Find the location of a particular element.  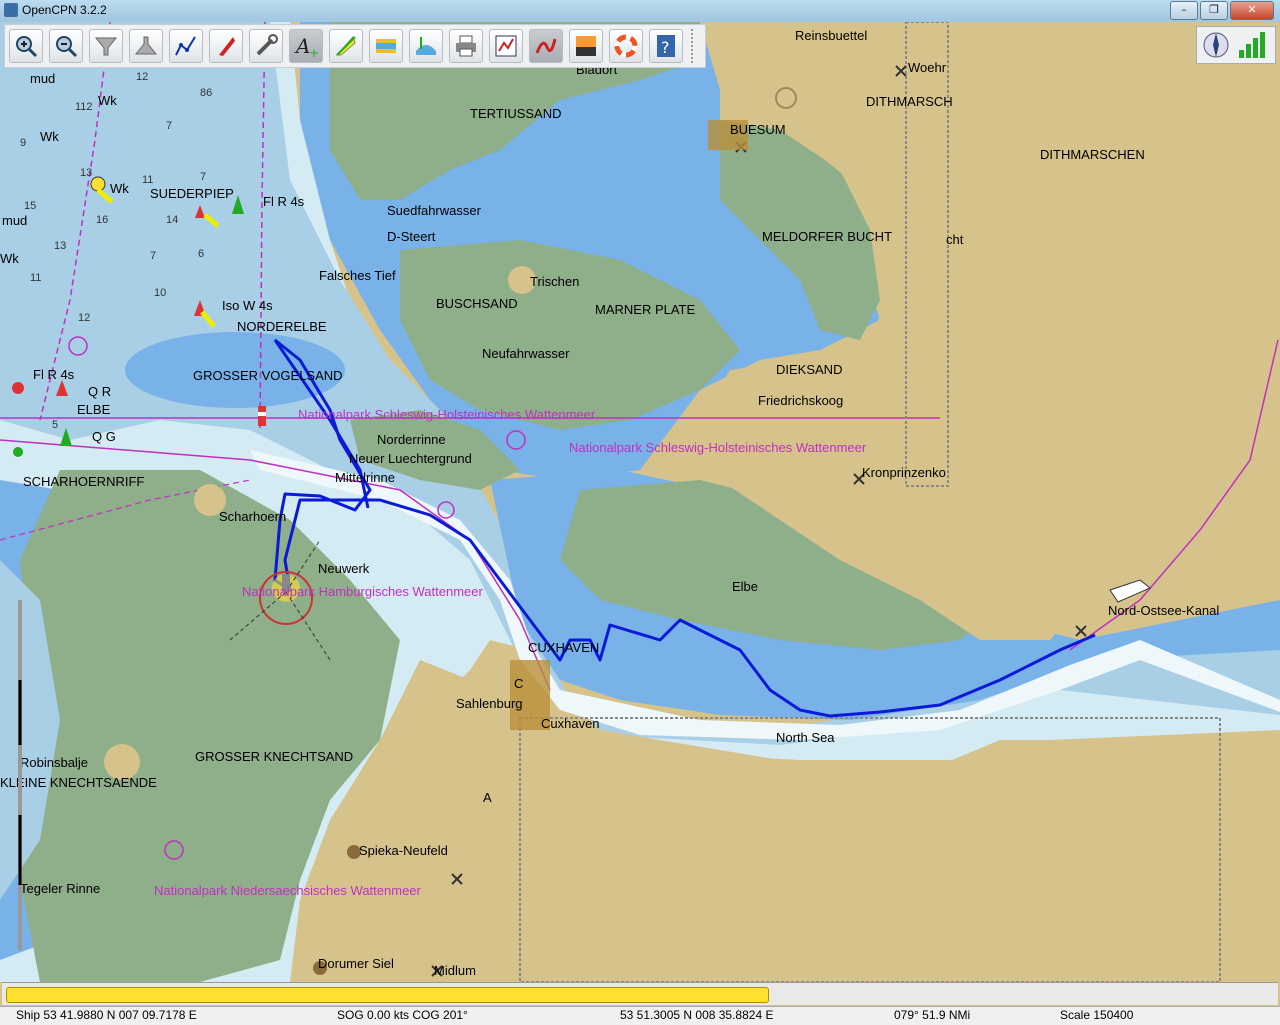

label-robinsbalje: Robinsbalje is located at coordinates (54, 762).